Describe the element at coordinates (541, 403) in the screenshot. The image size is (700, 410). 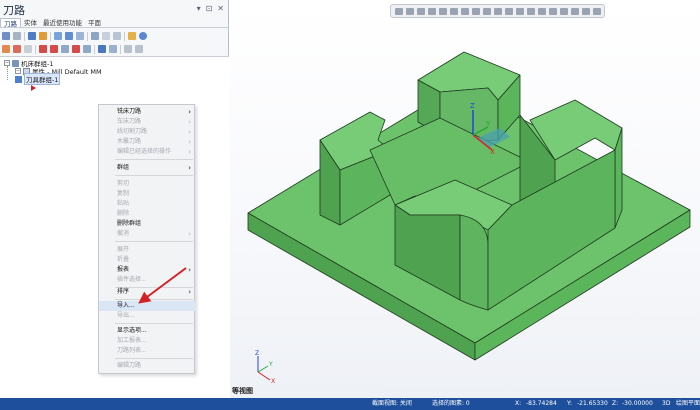
I see `x-coord-value: -83.74284` at that location.